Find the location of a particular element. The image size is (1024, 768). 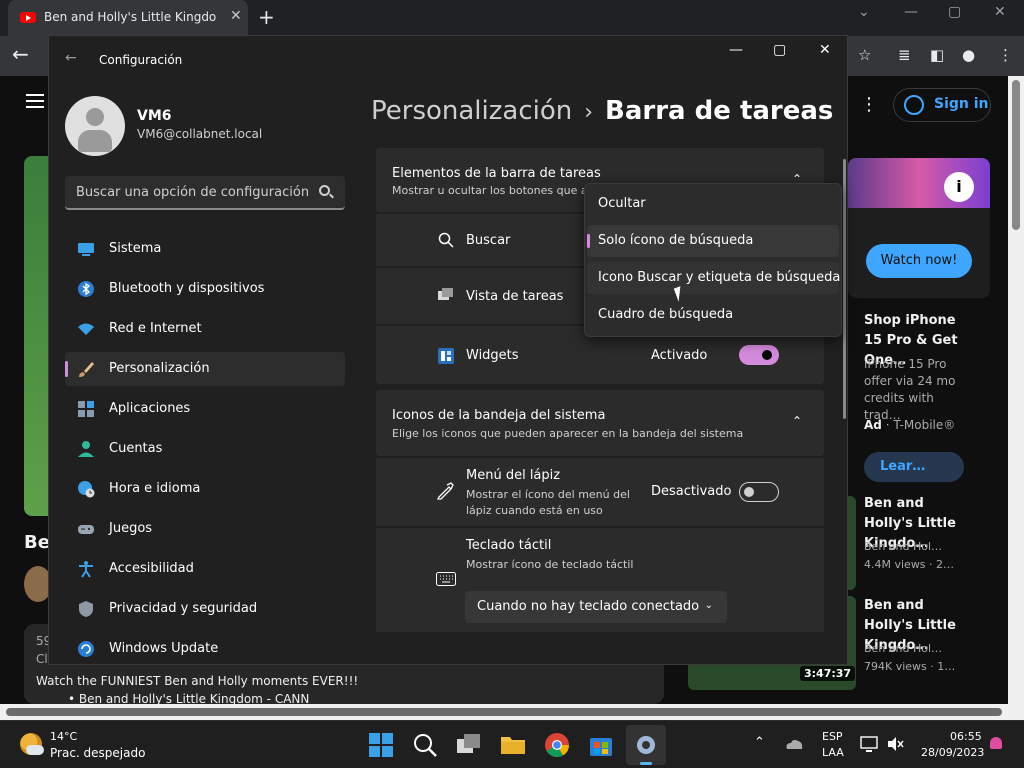

hamburger-menu-icon is located at coordinates (35, 101).